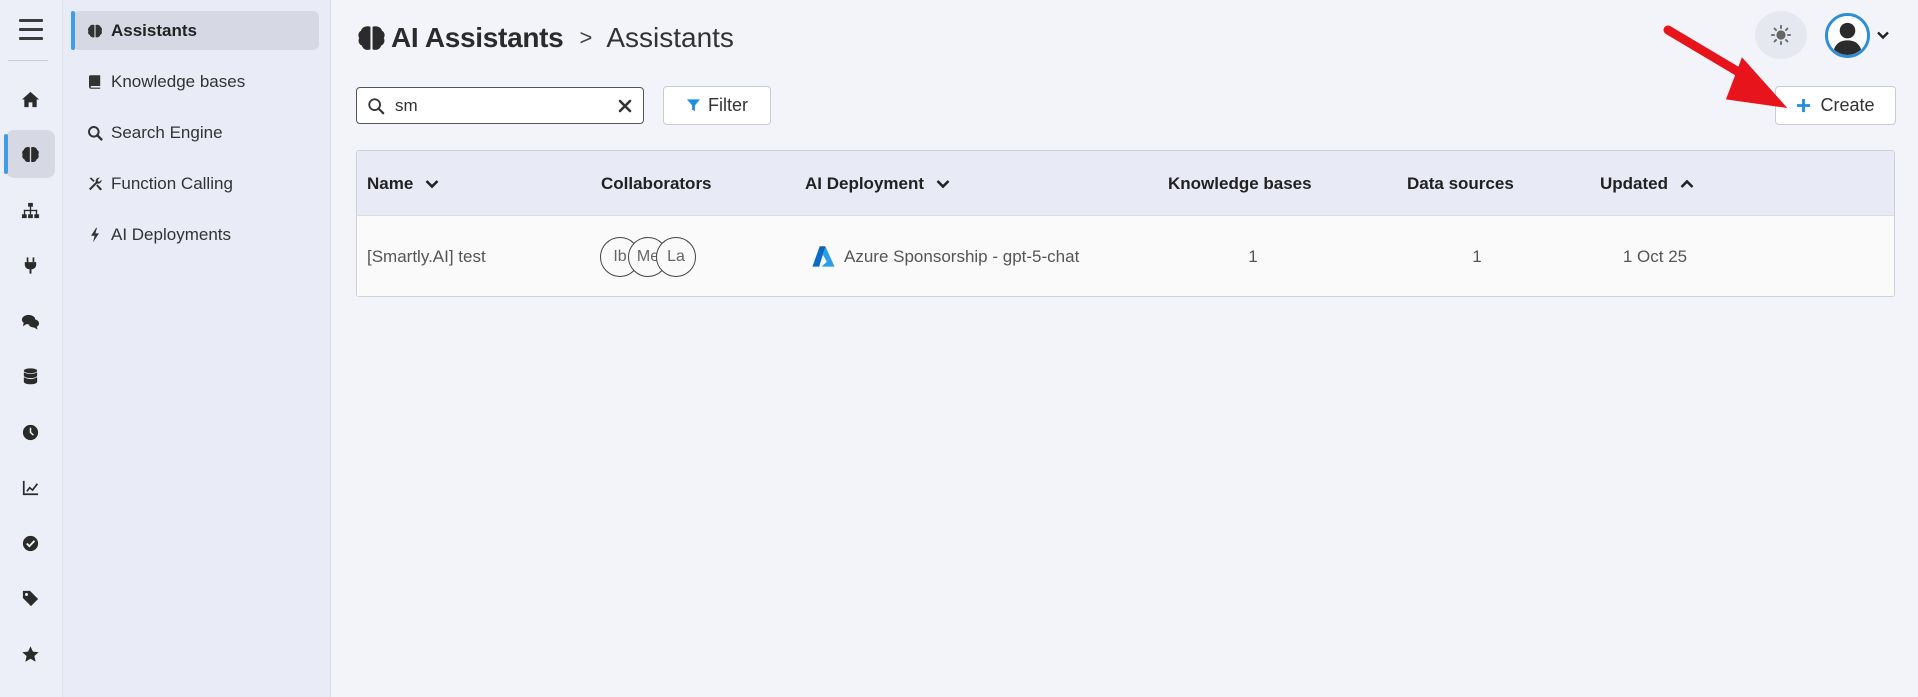  Describe the element at coordinates (670, 37) in the screenshot. I see `page-title: Assistants` at that location.